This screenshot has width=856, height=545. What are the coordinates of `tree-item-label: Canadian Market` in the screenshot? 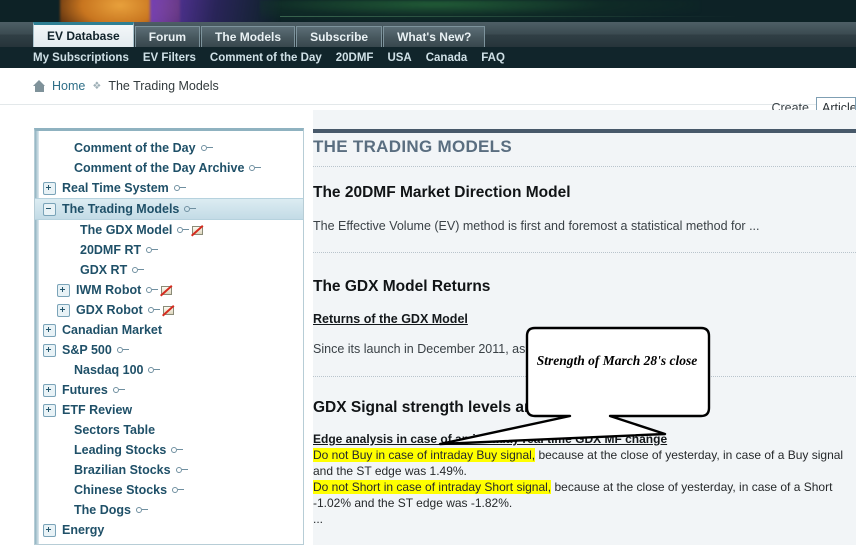 It's located at (112, 330).